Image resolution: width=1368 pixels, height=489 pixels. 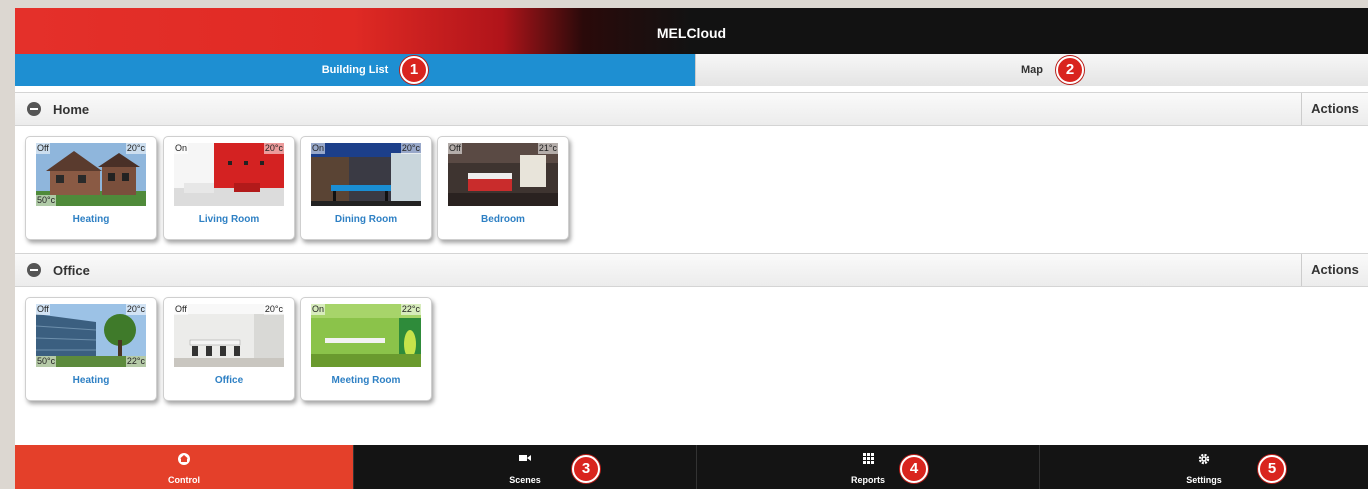 I want to click on unit-tile-dining-room: On 20°c Dining Room, so click(x=366, y=188).